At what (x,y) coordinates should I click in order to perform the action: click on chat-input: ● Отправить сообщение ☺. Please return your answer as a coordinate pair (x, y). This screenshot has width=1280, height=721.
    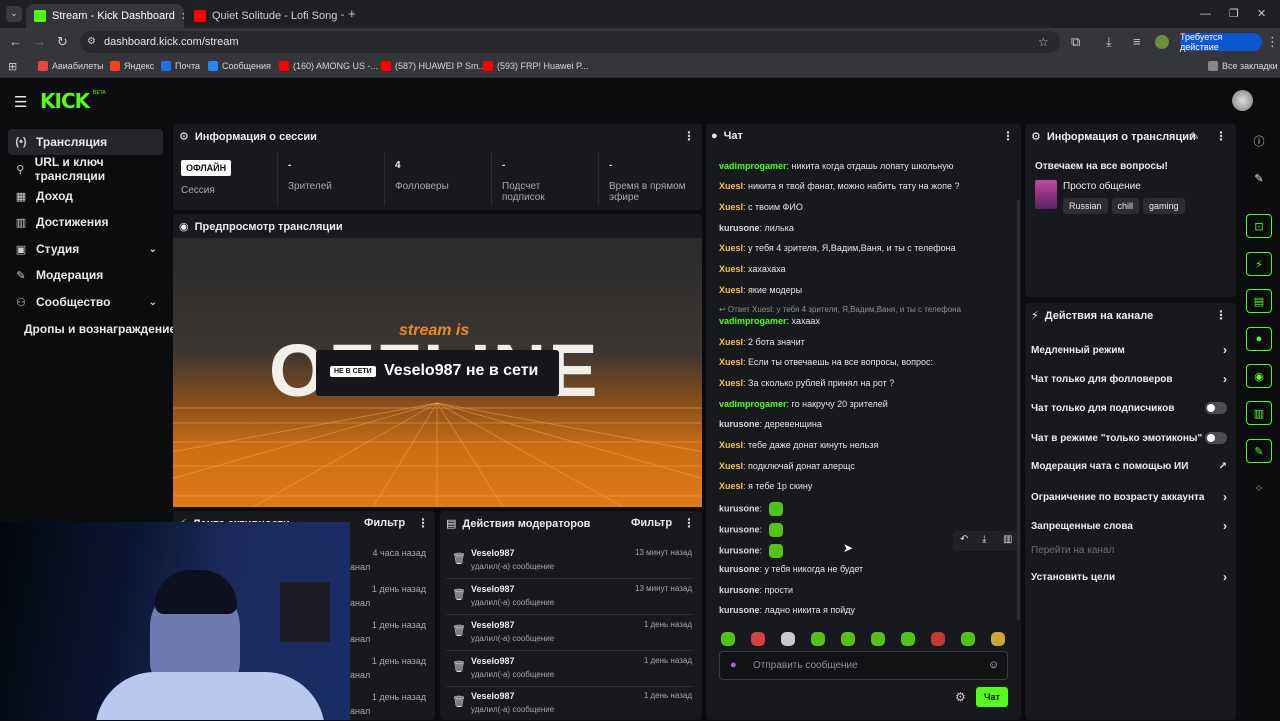
    Looking at the image, I should click on (863, 665).